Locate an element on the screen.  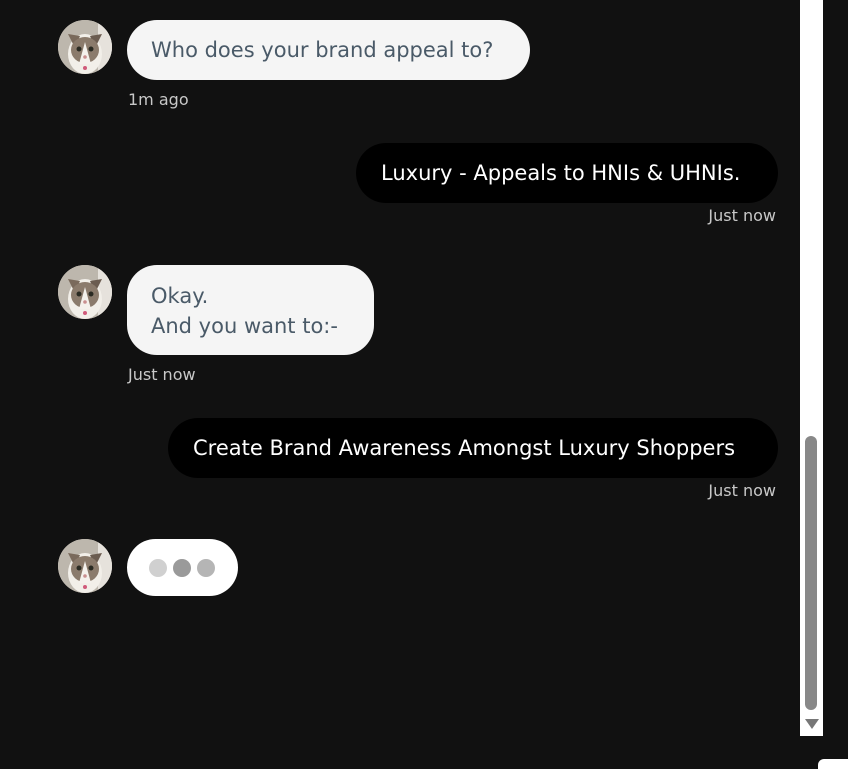
typing-indicator is located at coordinates (182, 567).